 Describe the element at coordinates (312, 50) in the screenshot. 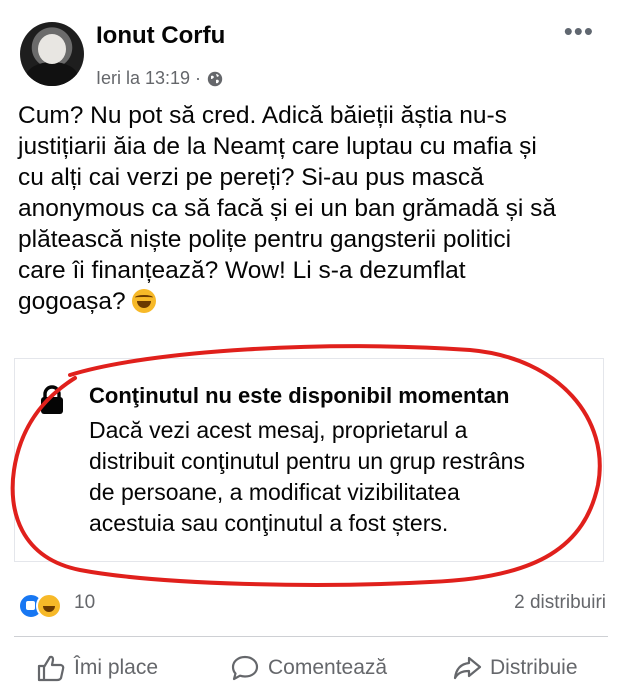

I see `post-header: Ionut Corfu Ieri la 13:19 · •••` at that location.